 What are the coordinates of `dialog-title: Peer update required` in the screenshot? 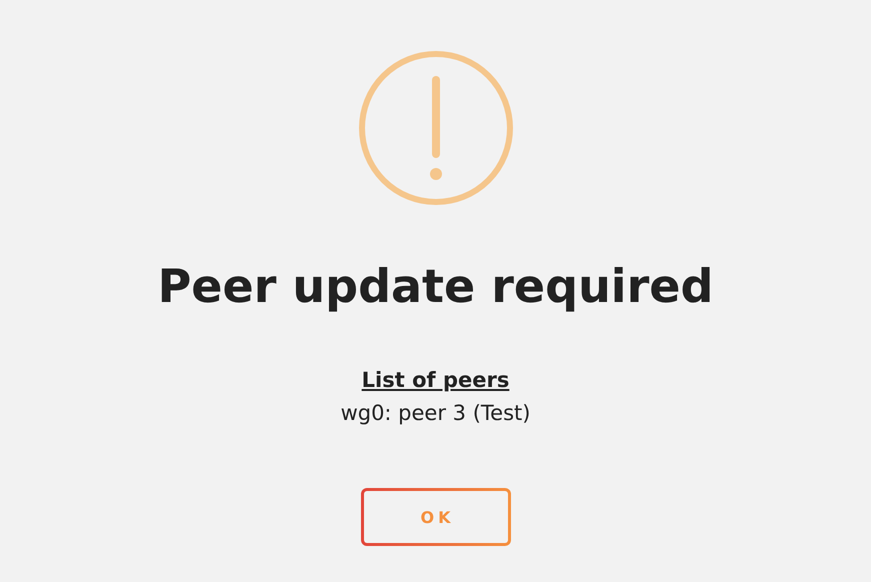 It's located at (436, 286).